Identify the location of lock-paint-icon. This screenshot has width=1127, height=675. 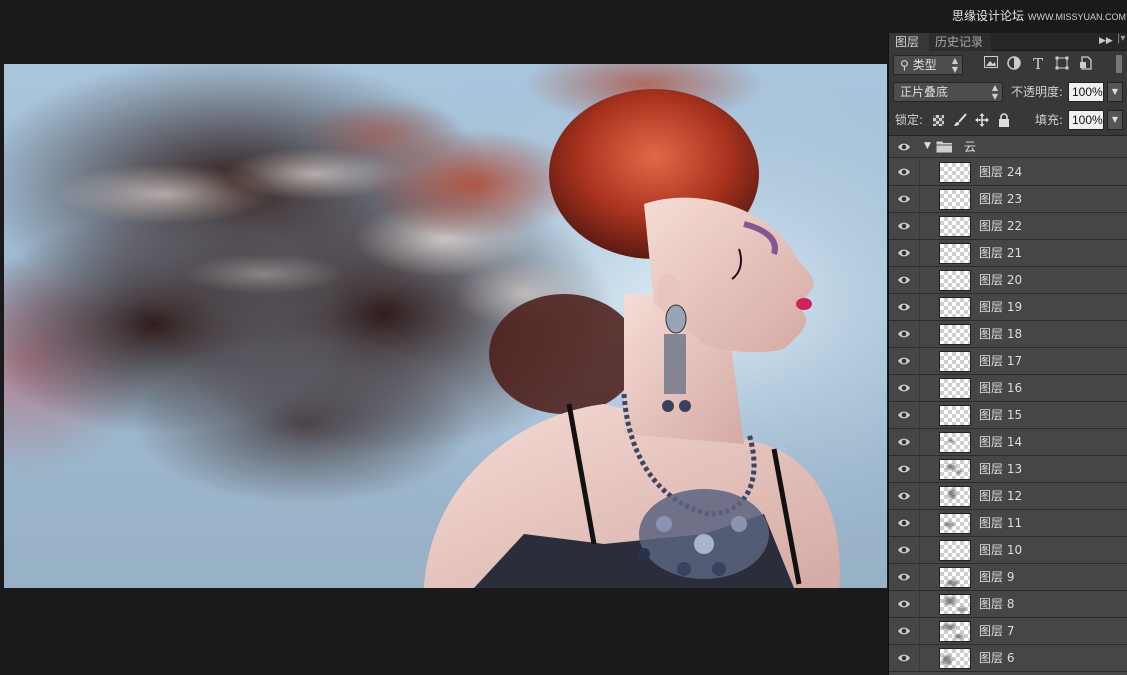
(960, 120).